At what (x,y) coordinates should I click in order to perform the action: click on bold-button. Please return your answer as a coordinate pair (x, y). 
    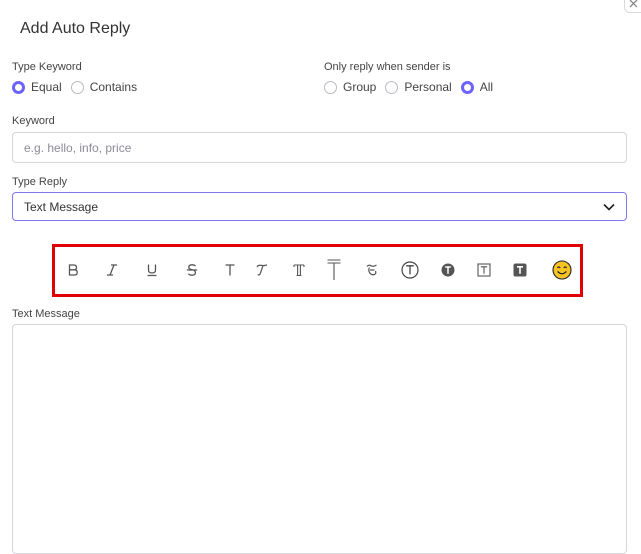
    Looking at the image, I should click on (73, 270).